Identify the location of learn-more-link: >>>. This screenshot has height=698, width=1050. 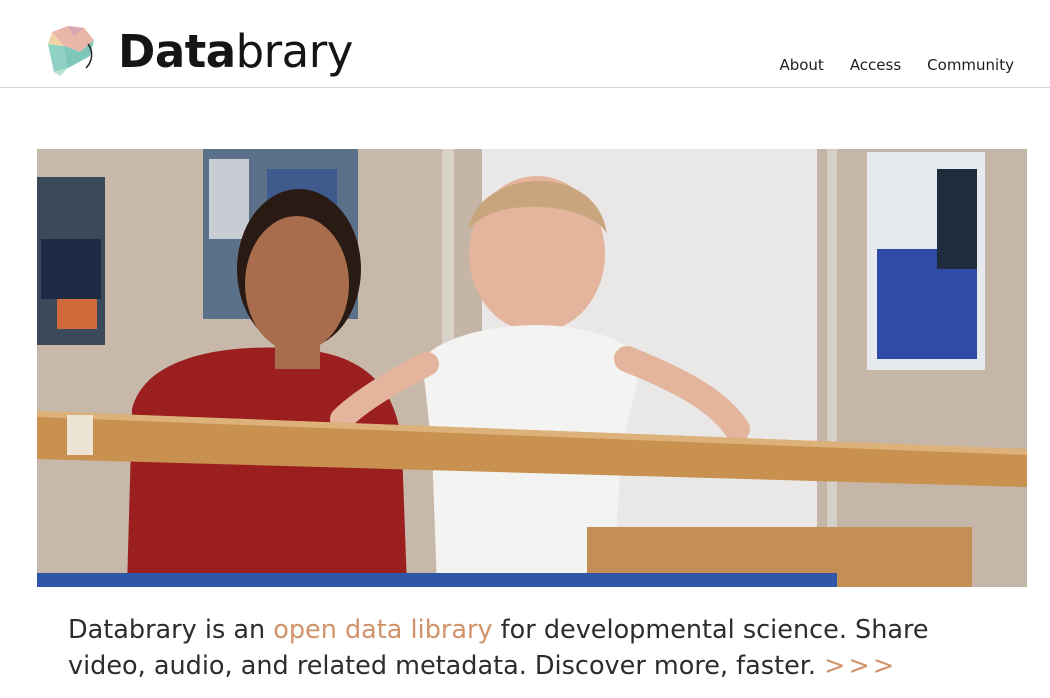
(860, 666).